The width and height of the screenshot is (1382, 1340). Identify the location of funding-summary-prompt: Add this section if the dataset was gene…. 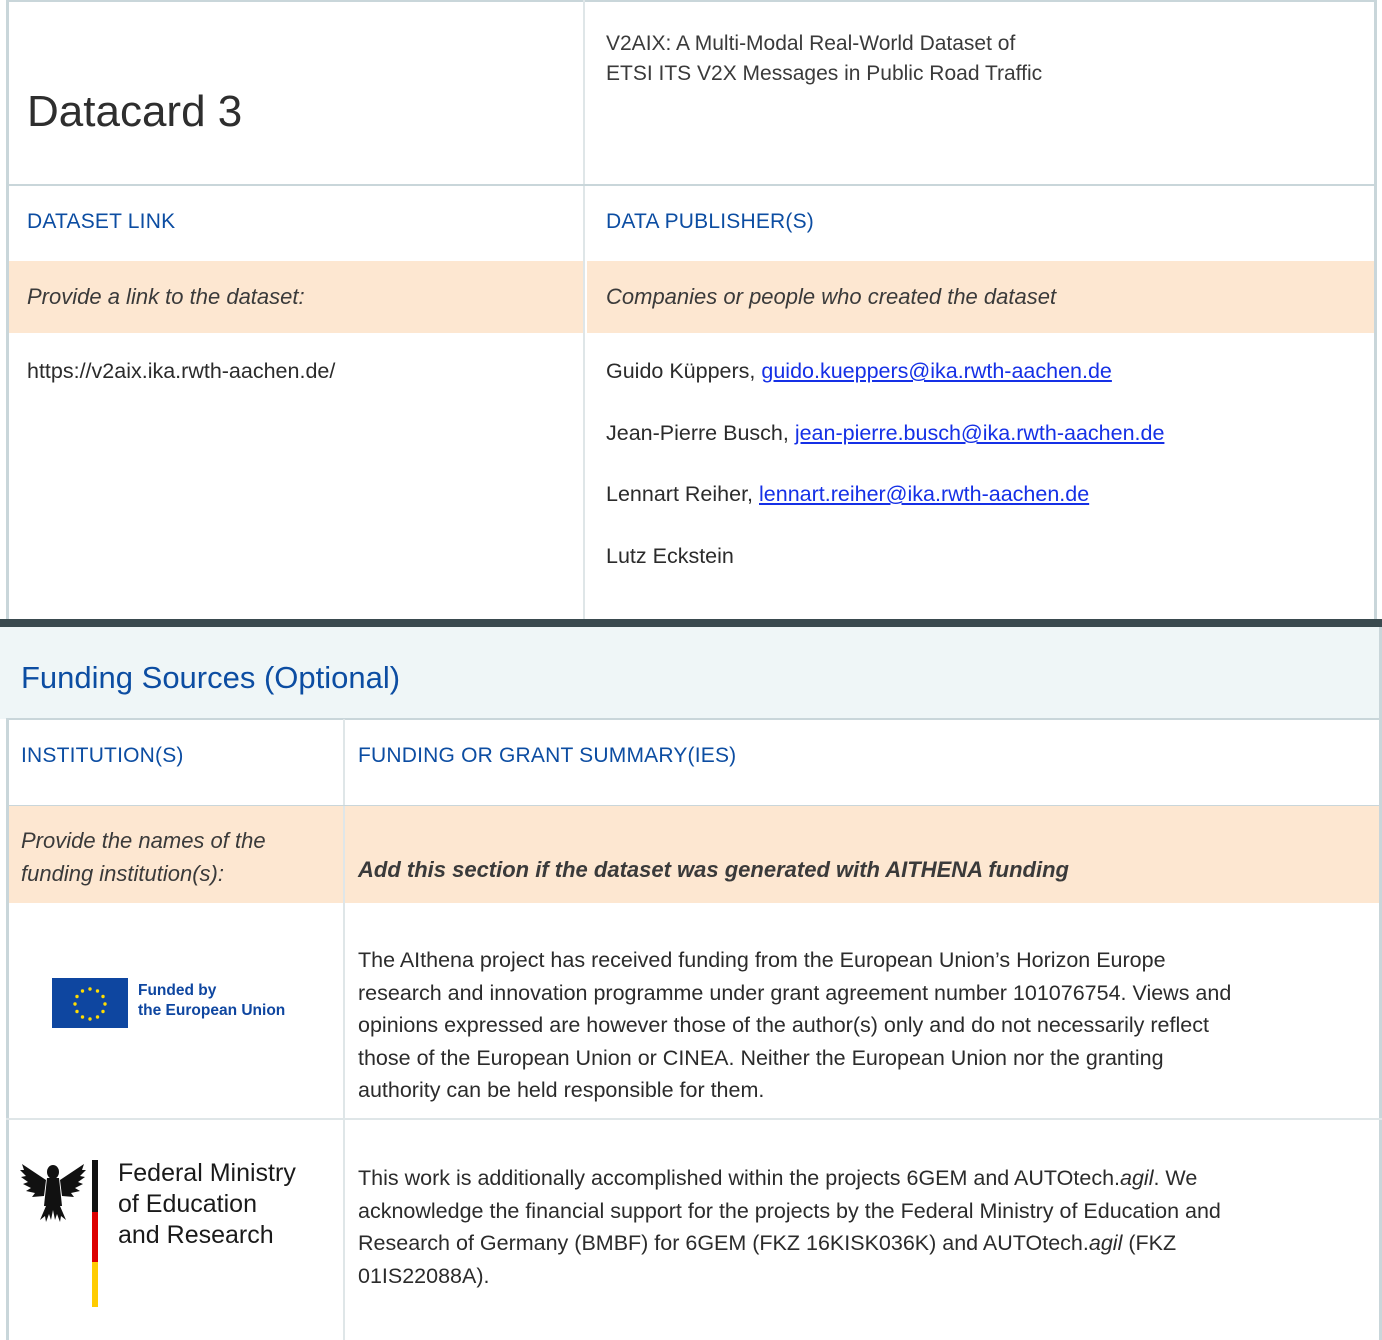
(713, 869).